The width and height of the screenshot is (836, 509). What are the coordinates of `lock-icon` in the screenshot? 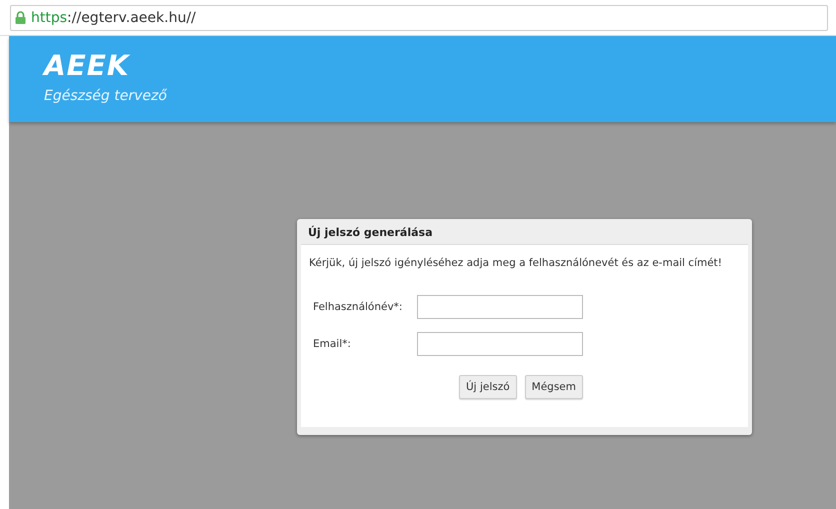 It's located at (20, 17).